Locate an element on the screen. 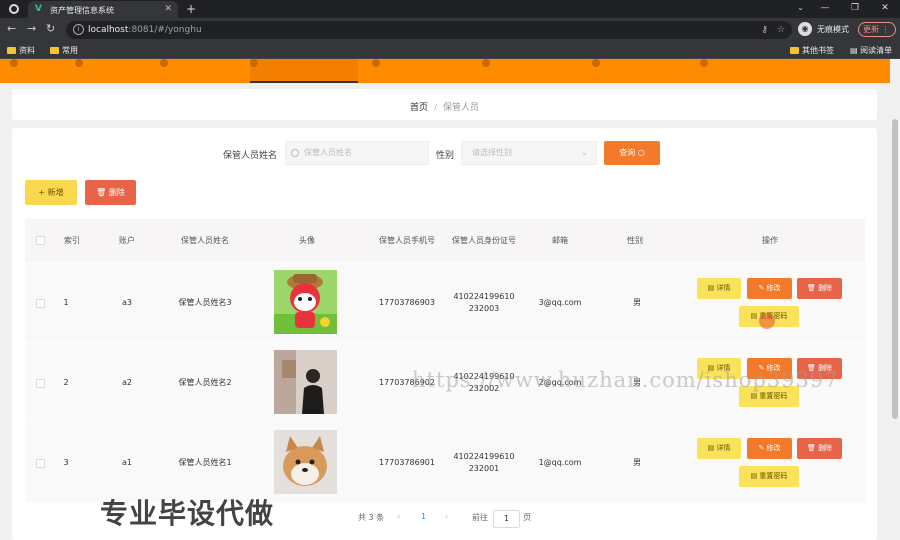  close-tab-icon: ✕ is located at coordinates (168, 9).